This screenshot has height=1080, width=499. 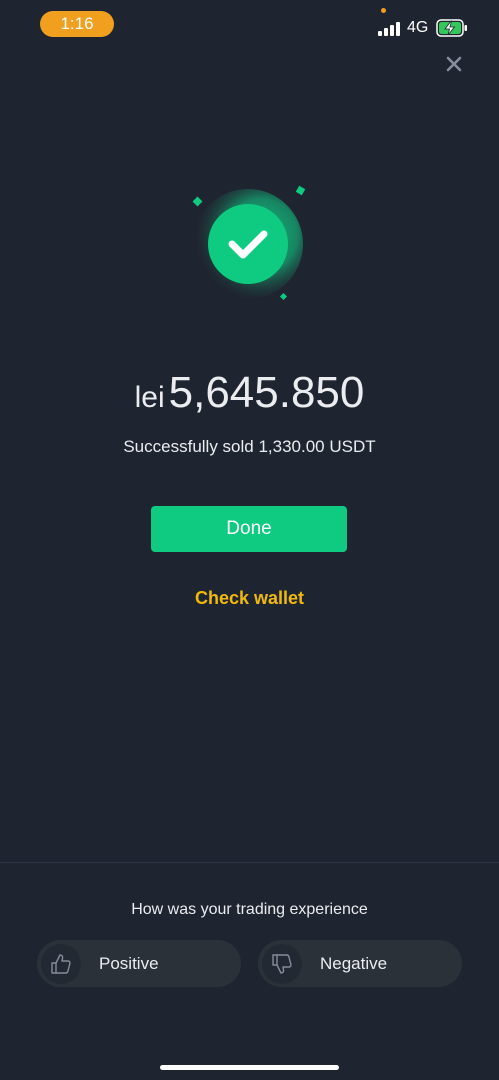 What do you see at coordinates (451, 28) in the screenshot?
I see `battery-charging-icon` at bounding box center [451, 28].